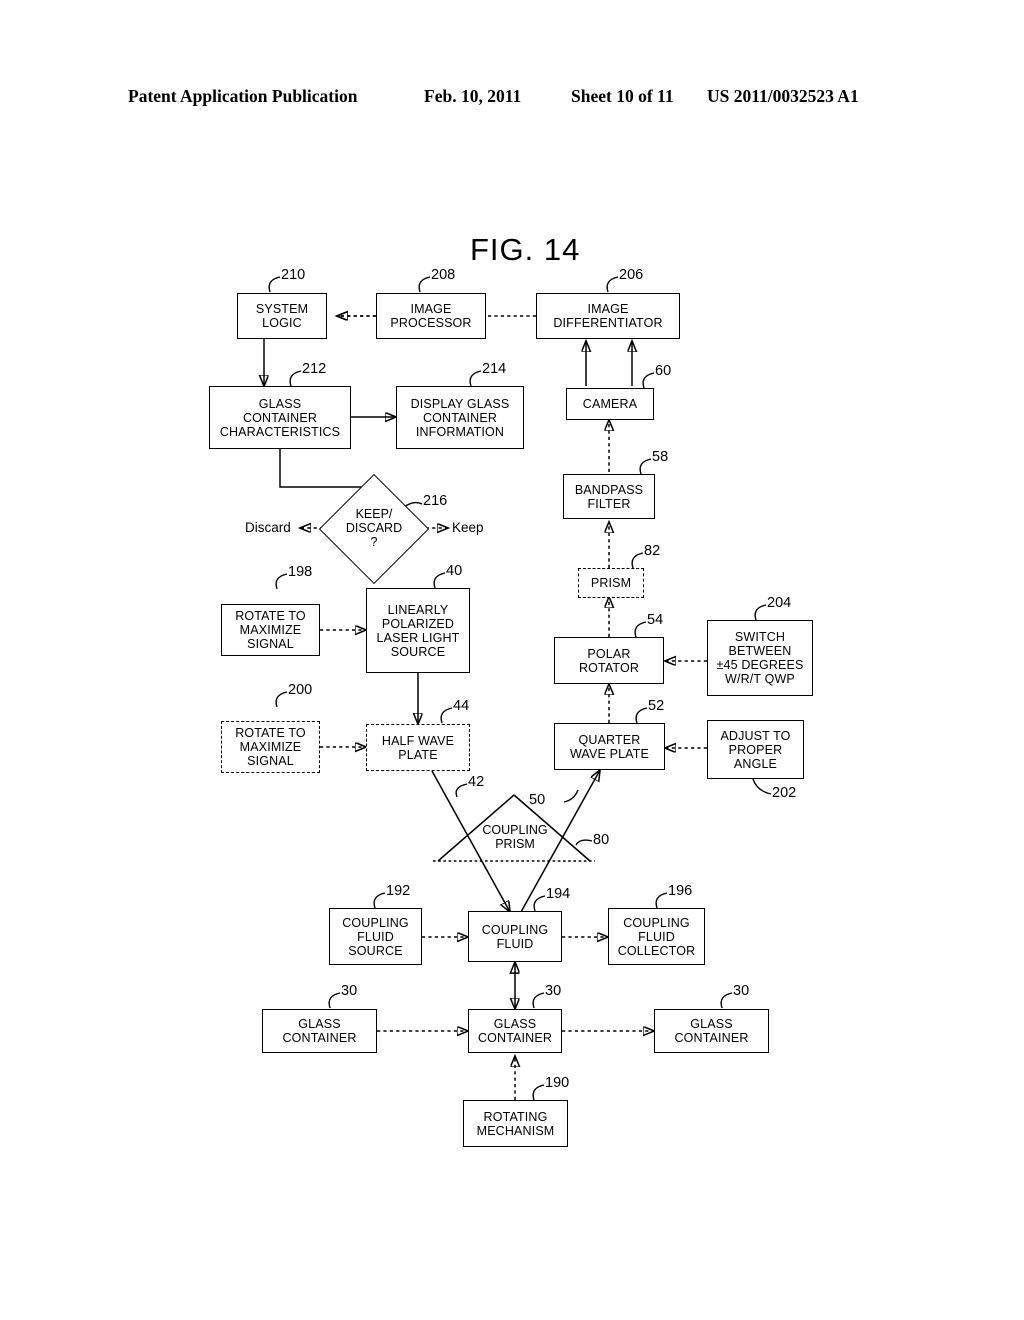 The height and width of the screenshot is (1320, 1024). What do you see at coordinates (476, 782) in the screenshot?
I see `ref-42: 42` at bounding box center [476, 782].